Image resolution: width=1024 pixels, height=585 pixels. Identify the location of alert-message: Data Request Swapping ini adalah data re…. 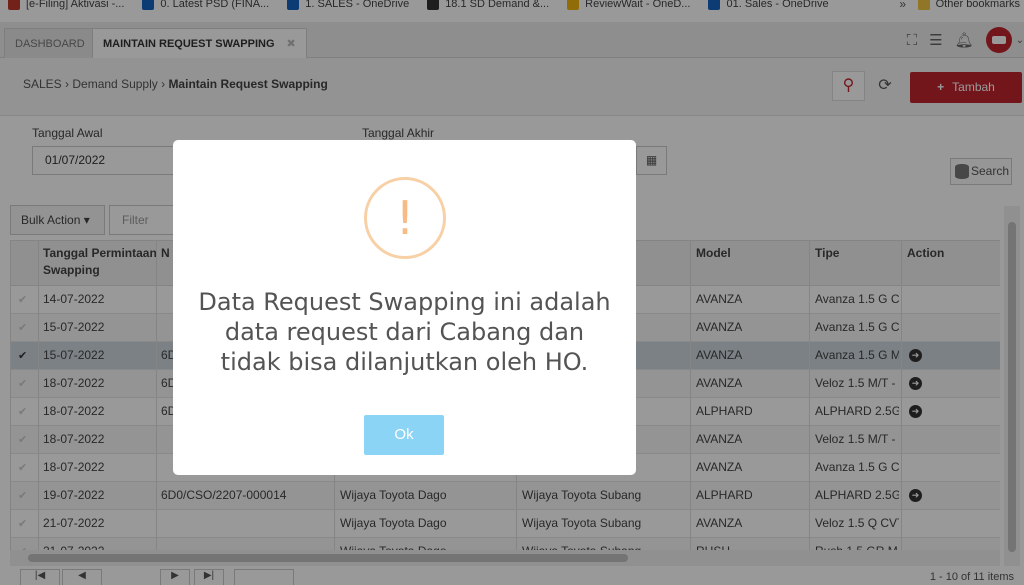
(404, 332).